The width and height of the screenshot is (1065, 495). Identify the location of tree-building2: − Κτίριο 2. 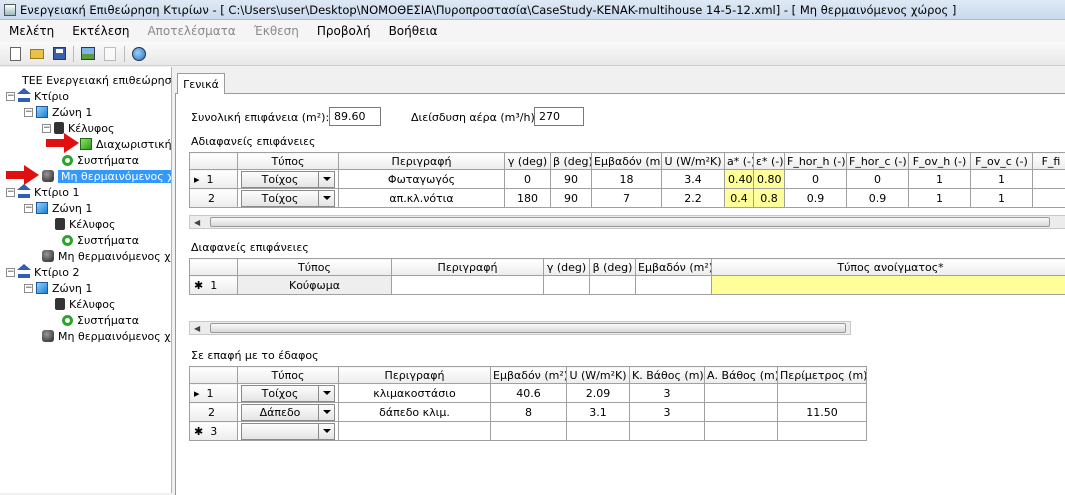
(43, 272).